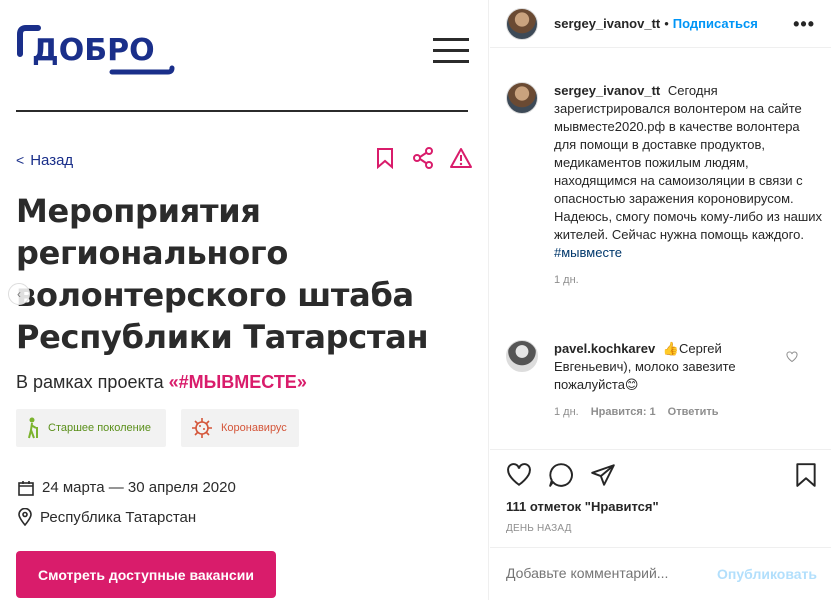 The image size is (831, 600). What do you see at coordinates (623, 412) in the screenshot?
I see `comment-likes: Нравится: 1` at bounding box center [623, 412].